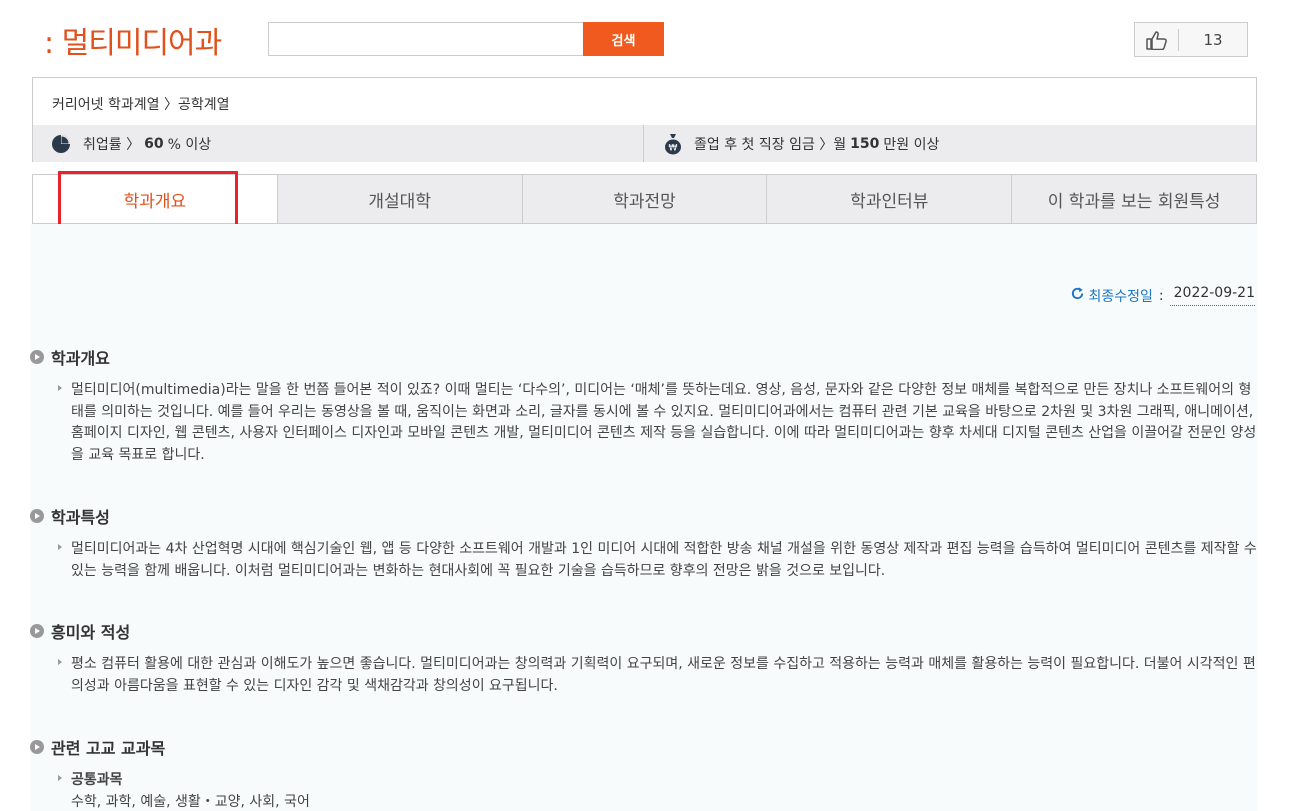 The image size is (1294, 811). What do you see at coordinates (1212, 295) in the screenshot?
I see `last-updated-date: 2022-09-21` at bounding box center [1212, 295].